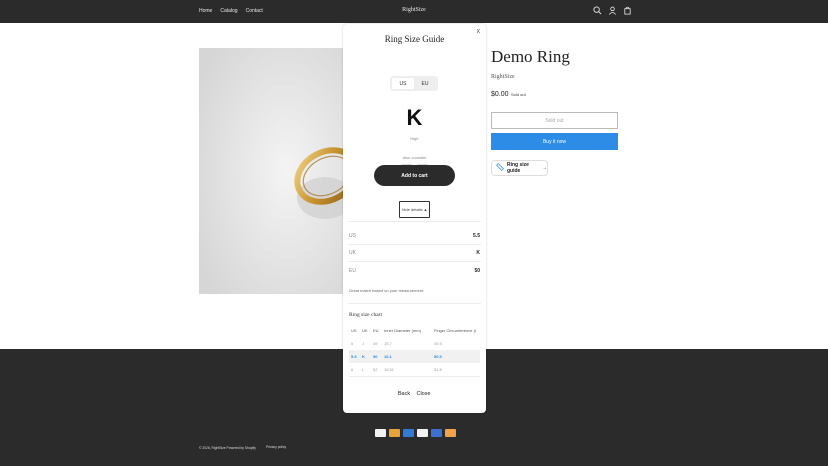  Describe the element at coordinates (422, 433) in the screenshot. I see `paypal-icon` at that location.